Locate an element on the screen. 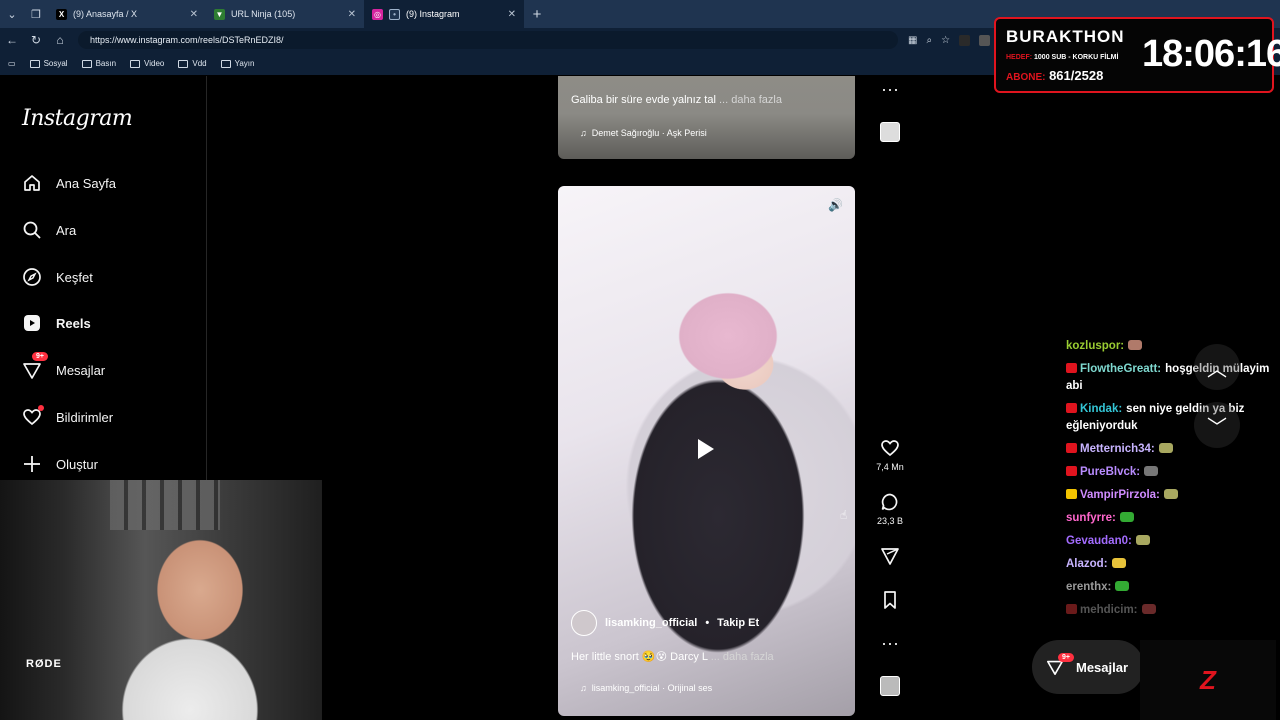 The image size is (1280, 720). favorite-icon: ☆ is located at coordinates (945, 40).